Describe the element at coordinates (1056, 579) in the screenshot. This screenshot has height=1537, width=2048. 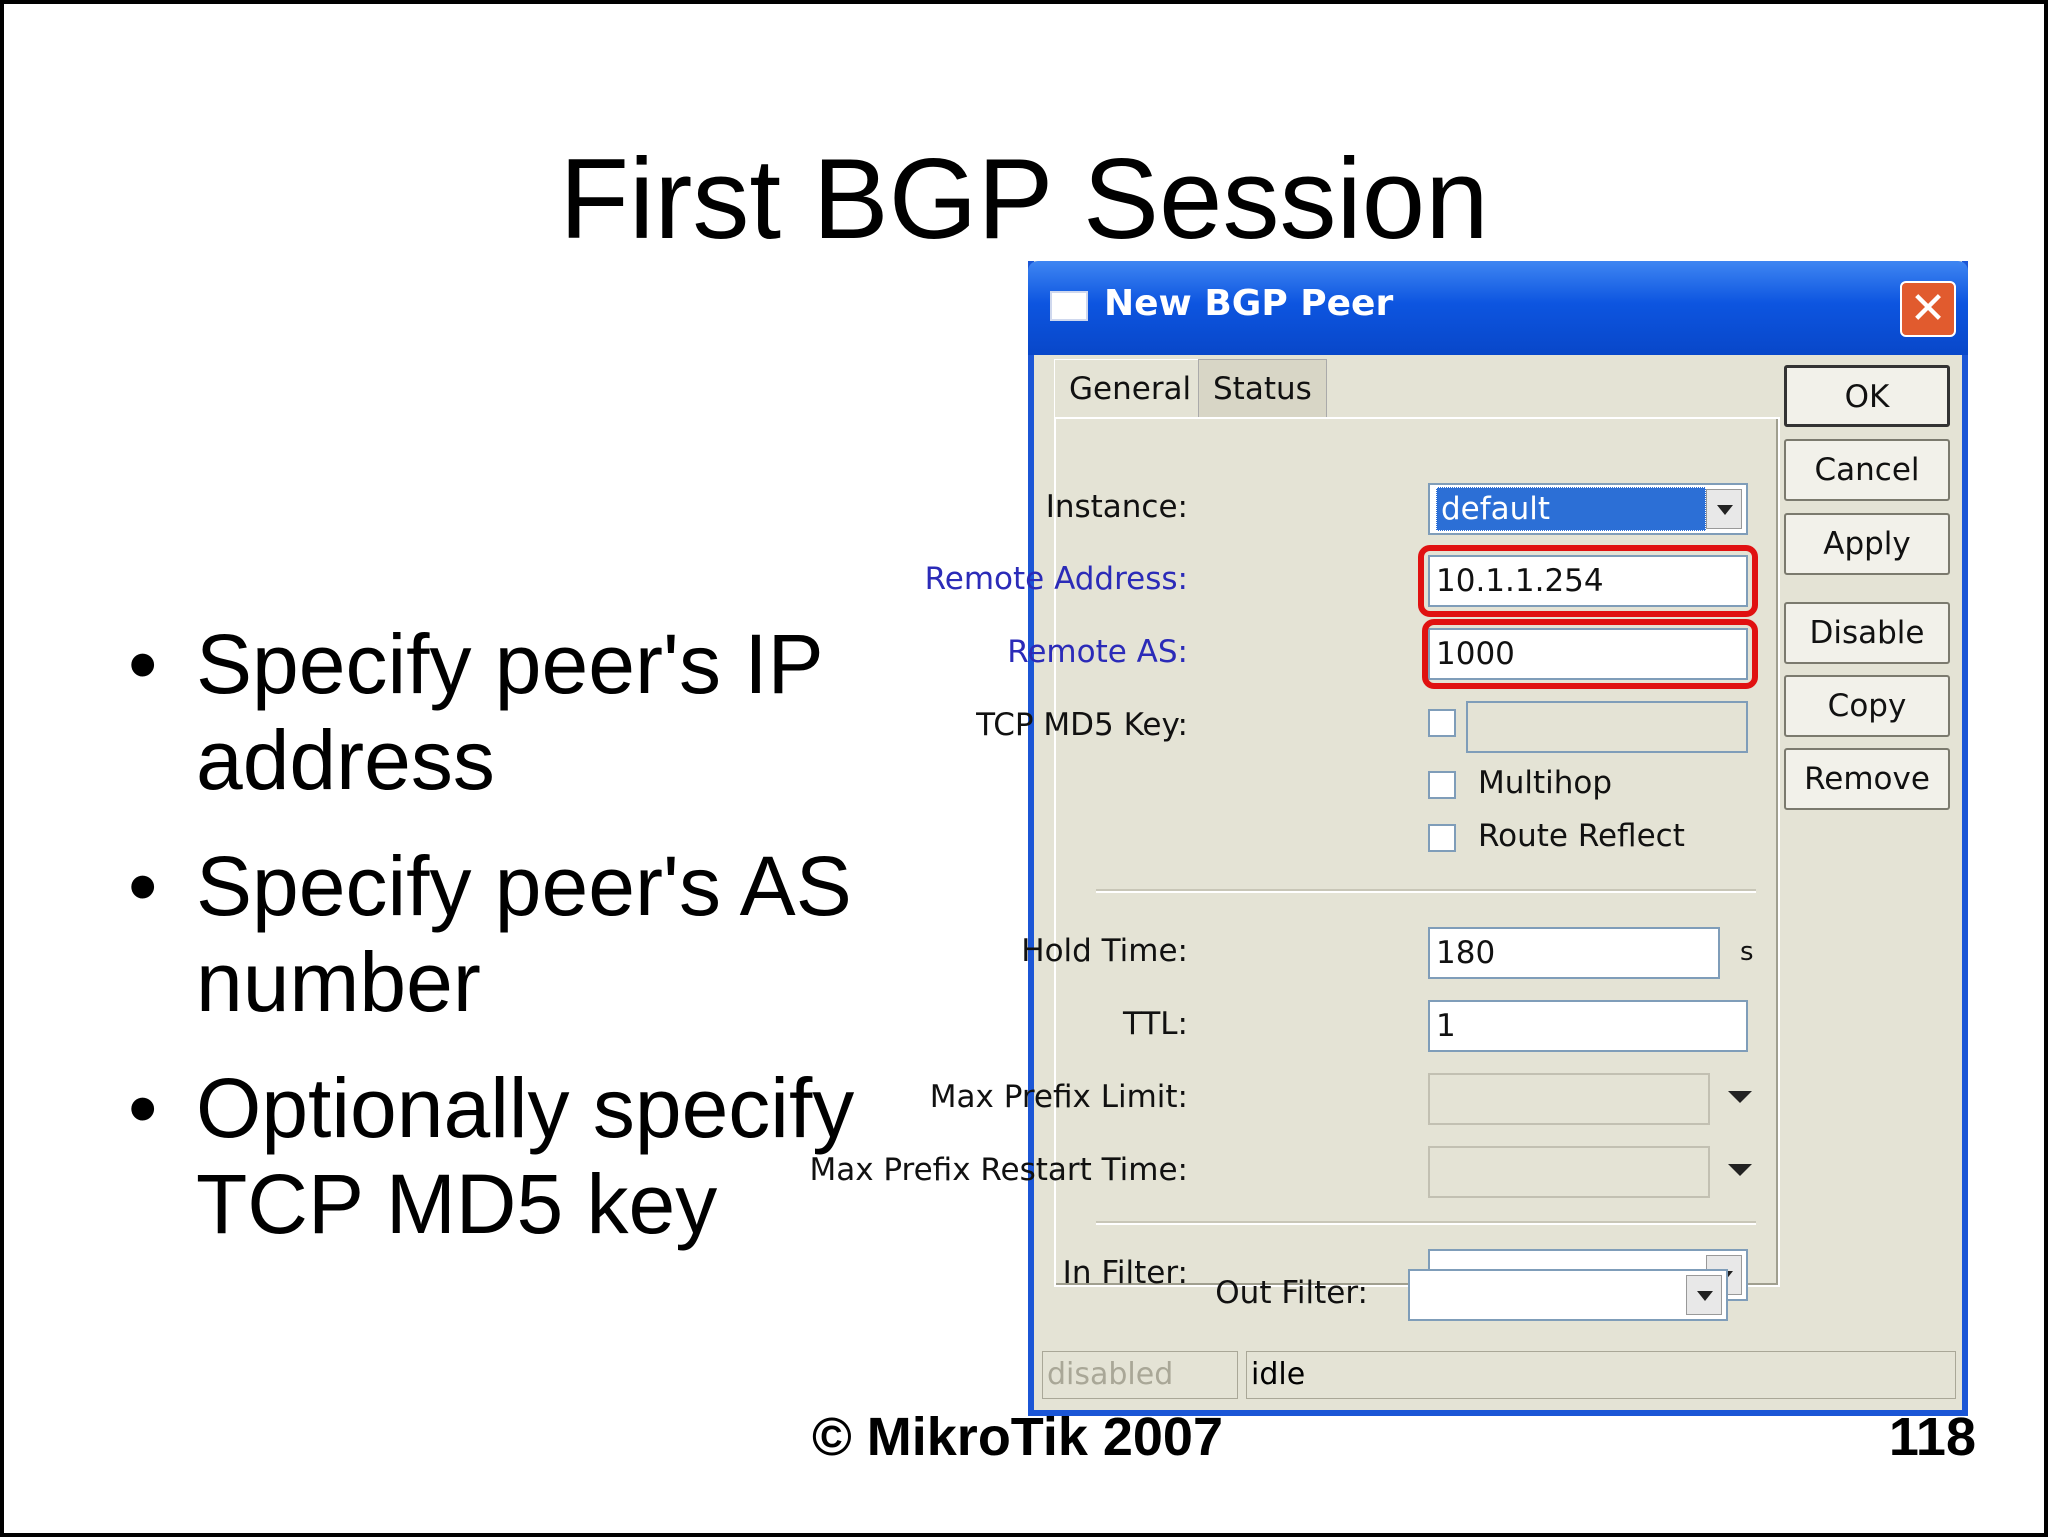
I see `remote-address-label: Remote Address:` at that location.